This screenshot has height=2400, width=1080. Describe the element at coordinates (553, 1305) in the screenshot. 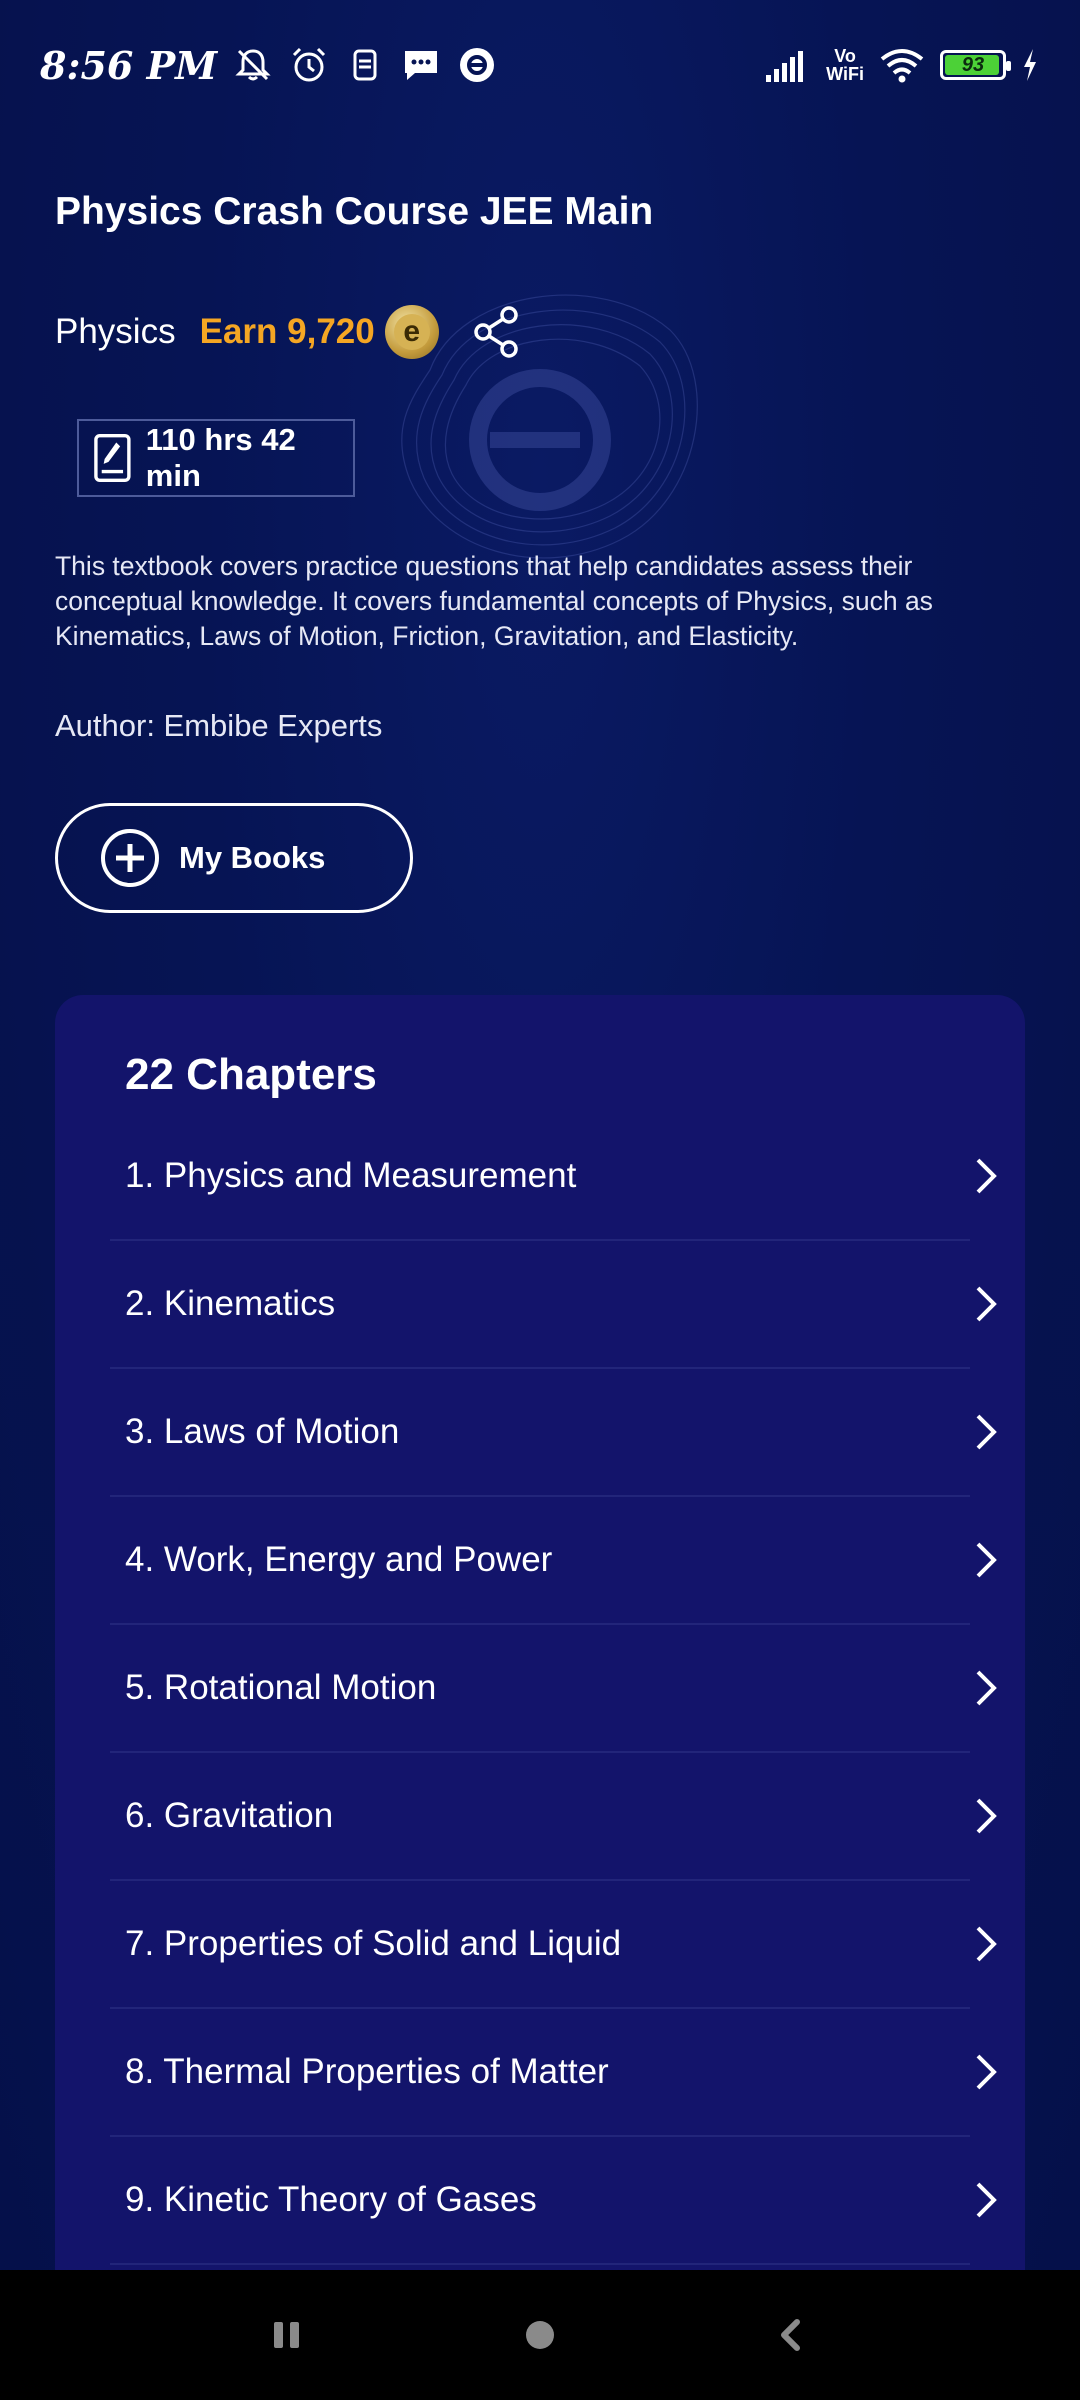

I see `chapter-item: 2. Kinematics` at that location.